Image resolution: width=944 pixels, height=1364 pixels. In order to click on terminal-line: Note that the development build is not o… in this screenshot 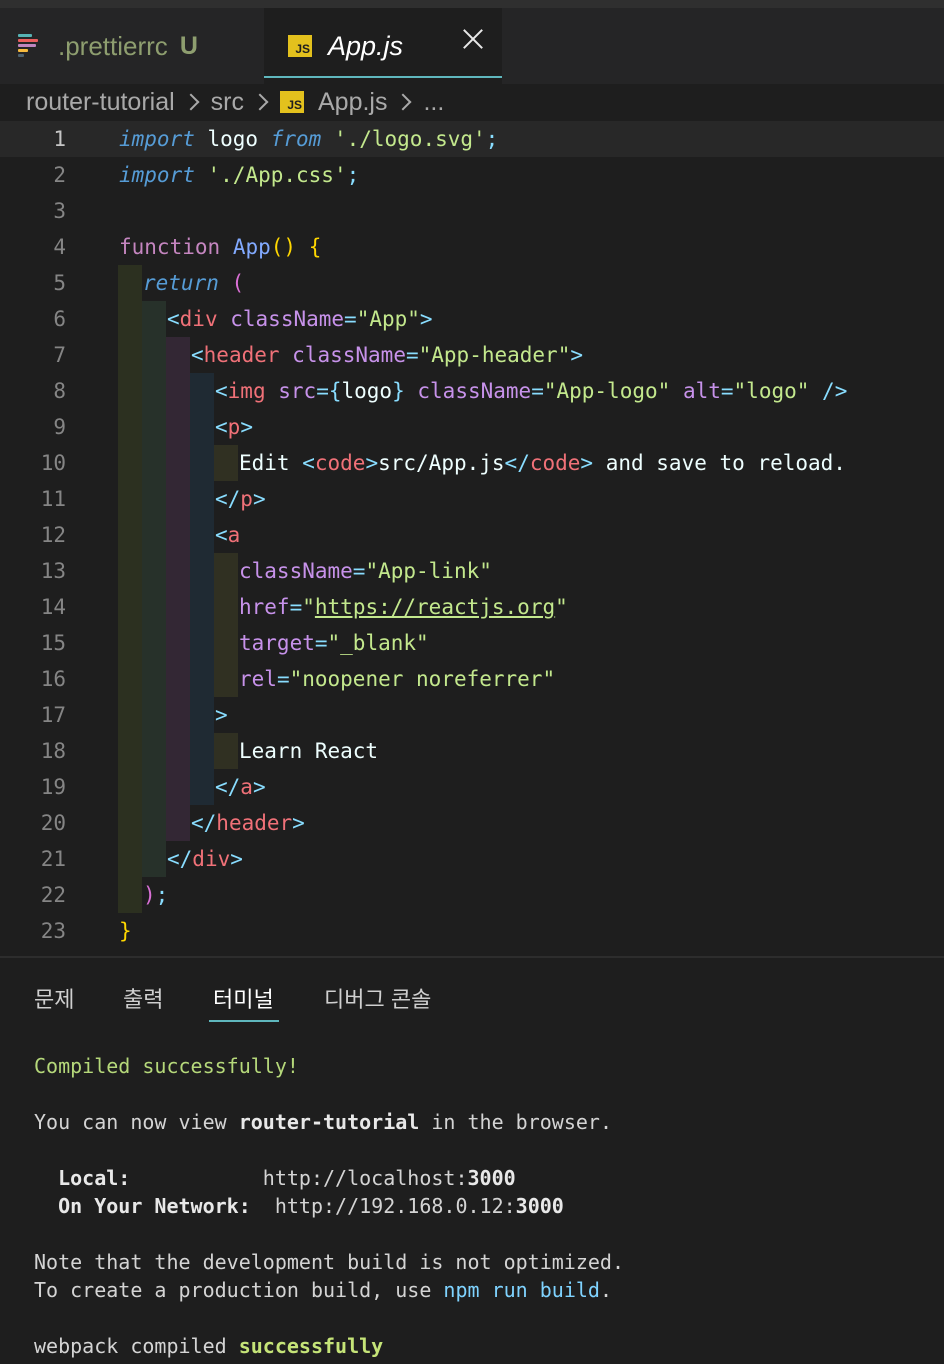, I will do `click(329, 1262)`.